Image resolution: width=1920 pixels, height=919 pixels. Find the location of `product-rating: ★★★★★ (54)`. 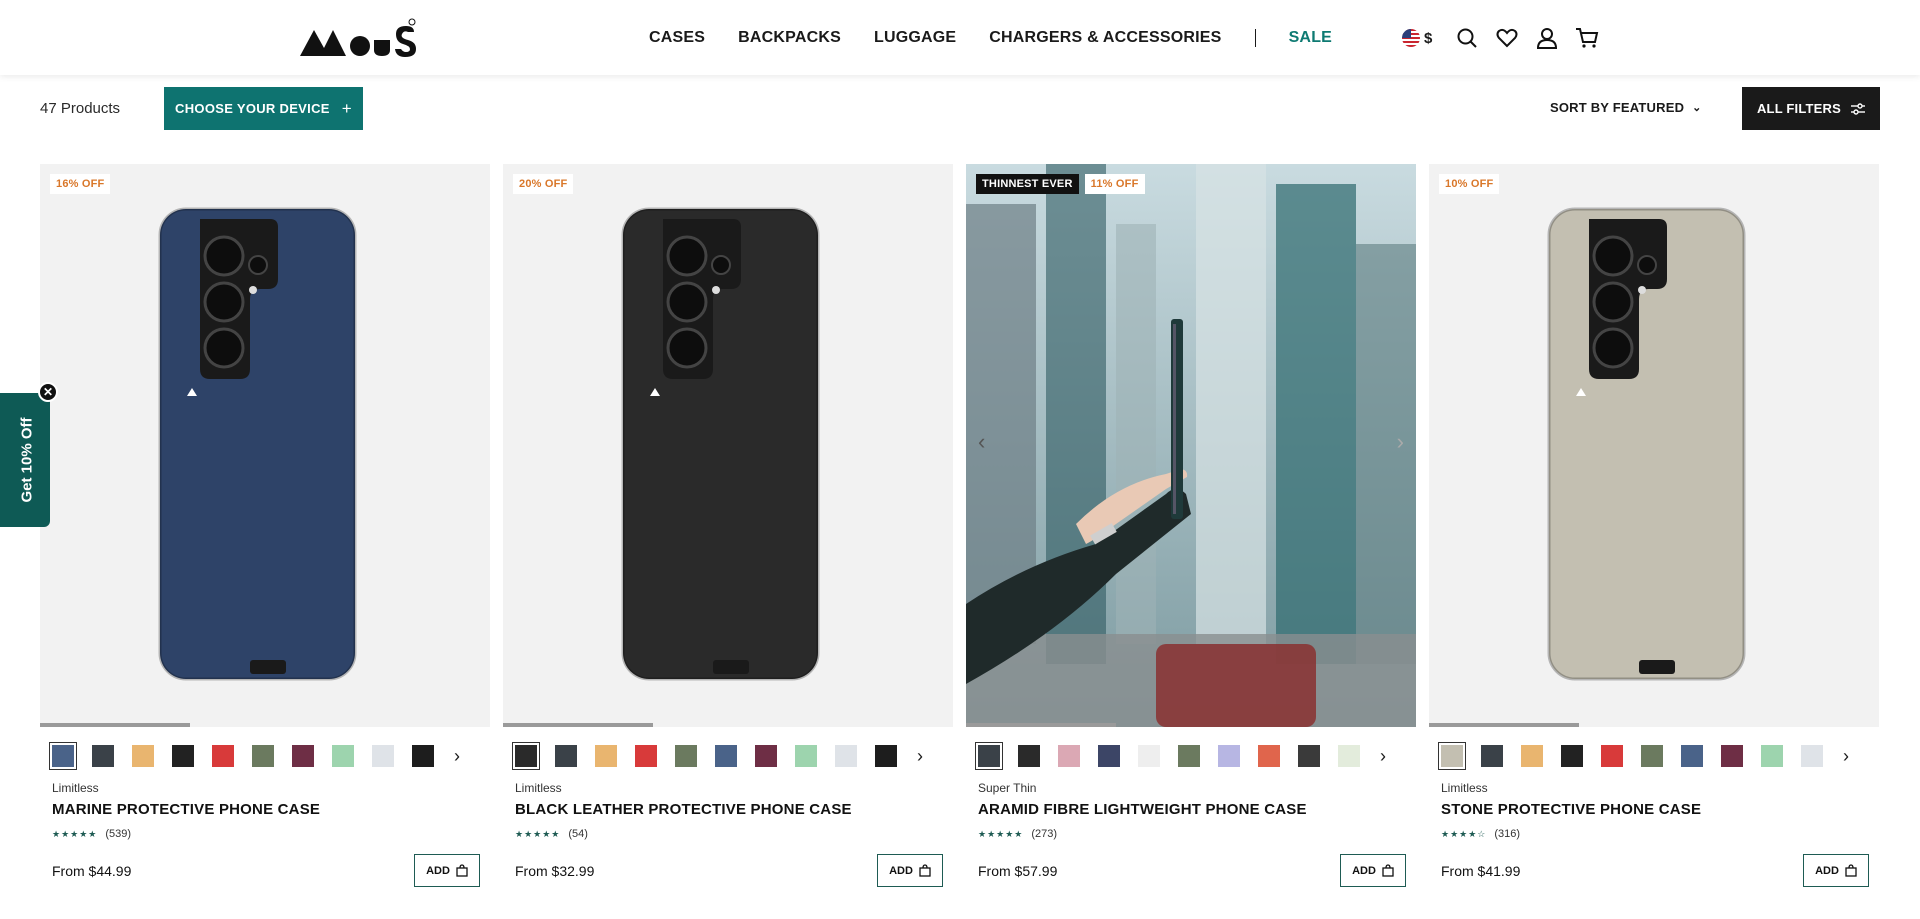

product-rating: ★★★★★ (54) is located at coordinates (551, 834).